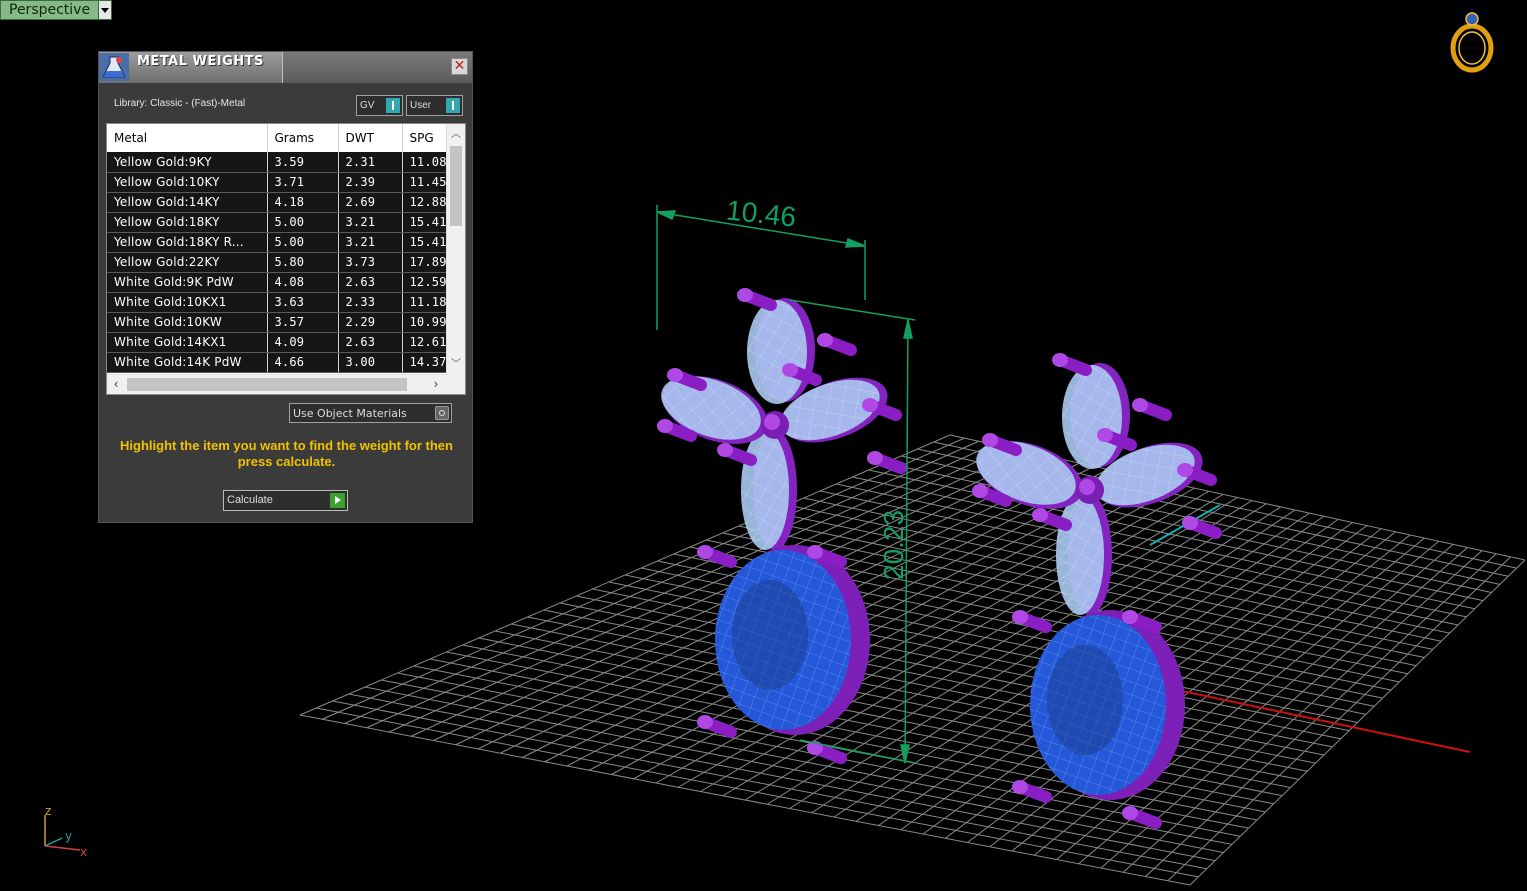 Image resolution: width=1527 pixels, height=891 pixels. I want to click on scroll-left-icon: ‹, so click(116, 384).